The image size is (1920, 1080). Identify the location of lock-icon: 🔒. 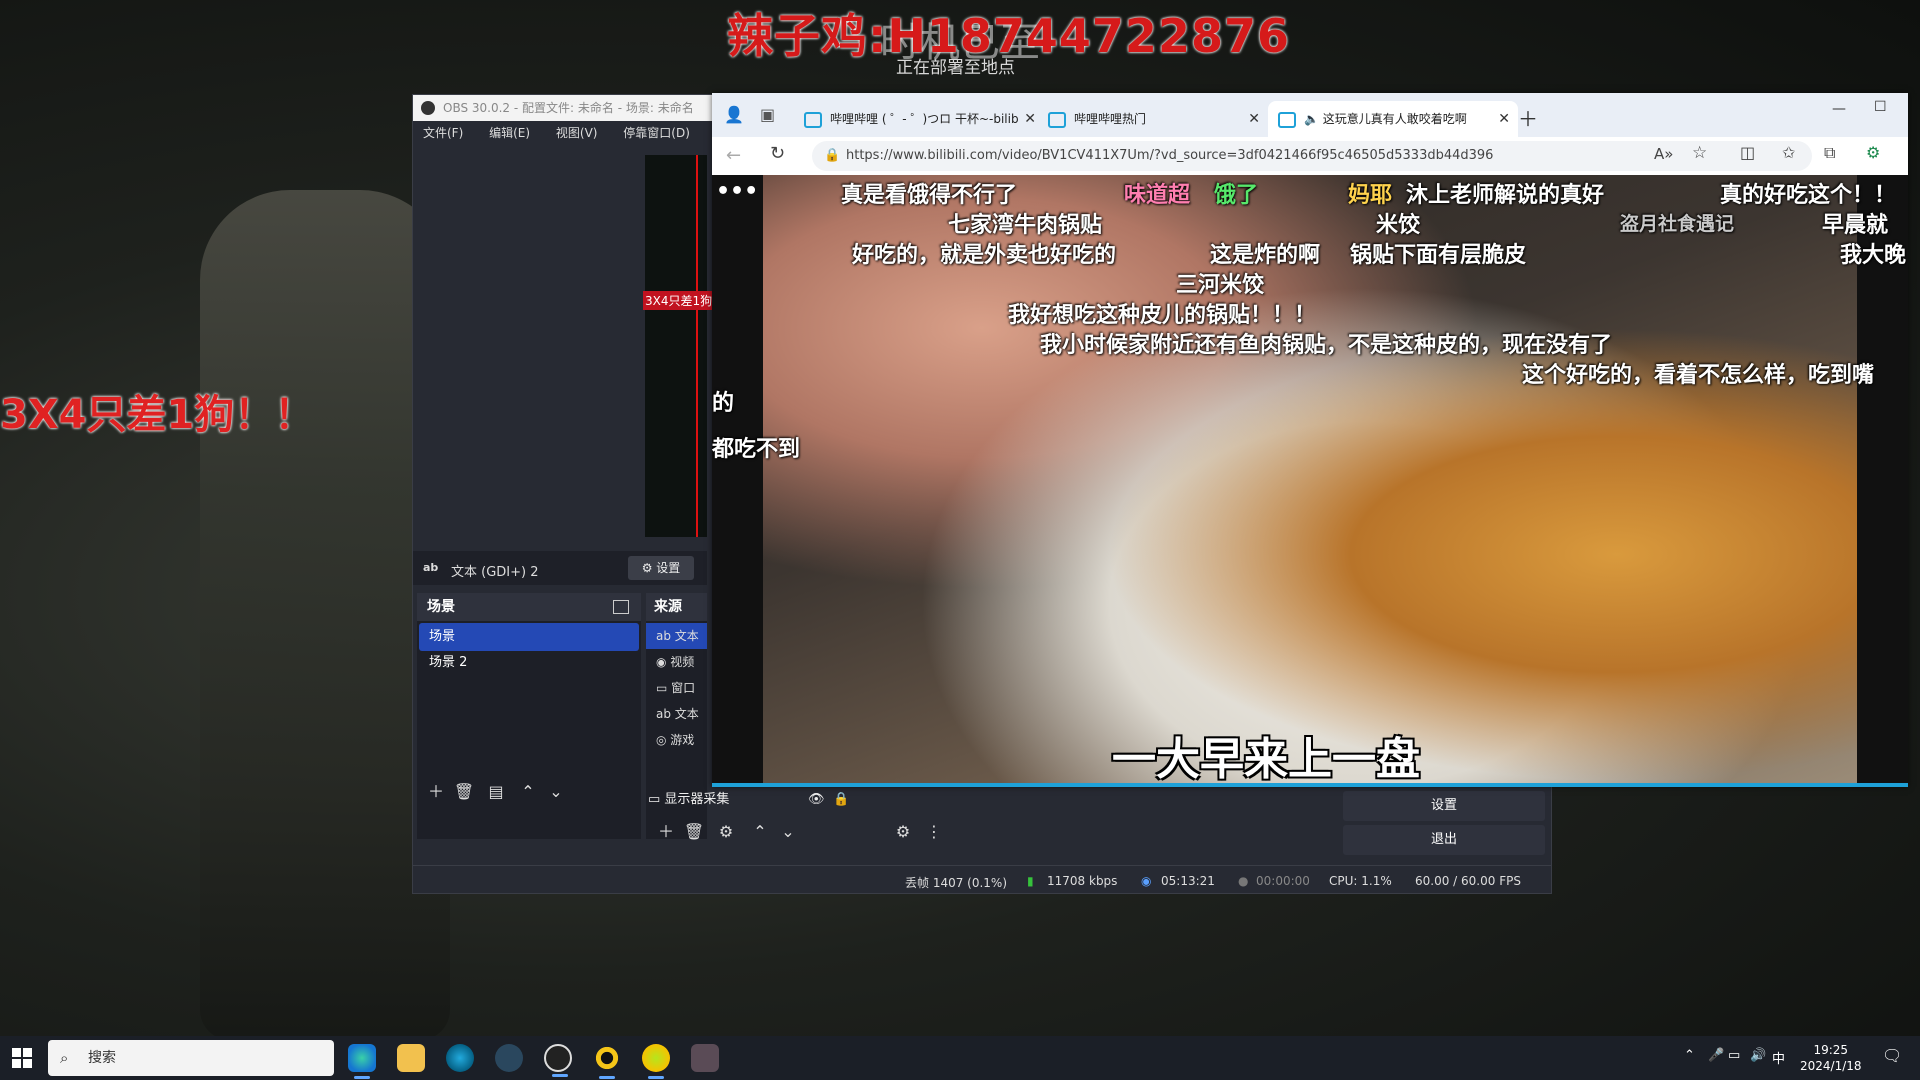
(841, 800).